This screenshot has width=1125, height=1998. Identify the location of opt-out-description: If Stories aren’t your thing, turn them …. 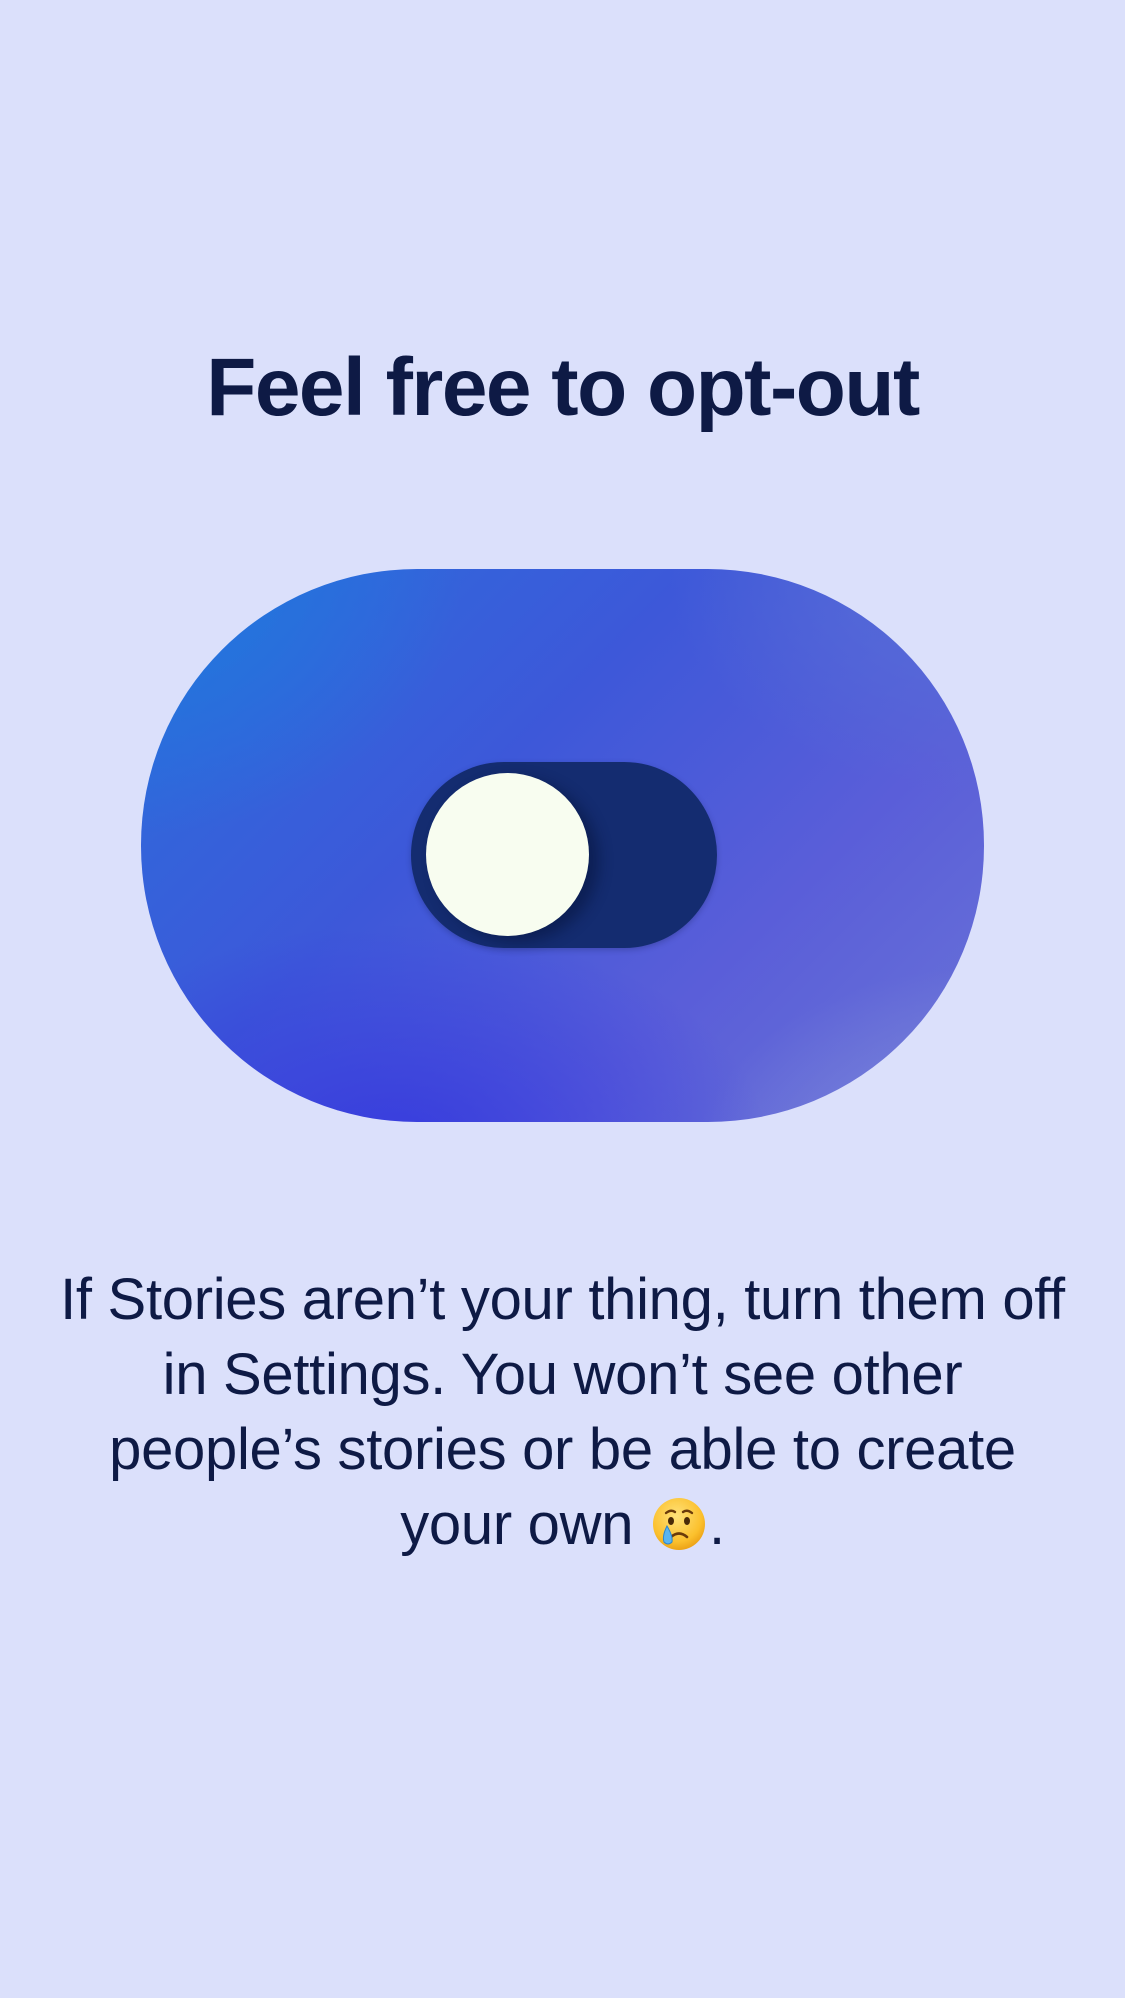
(562, 1412).